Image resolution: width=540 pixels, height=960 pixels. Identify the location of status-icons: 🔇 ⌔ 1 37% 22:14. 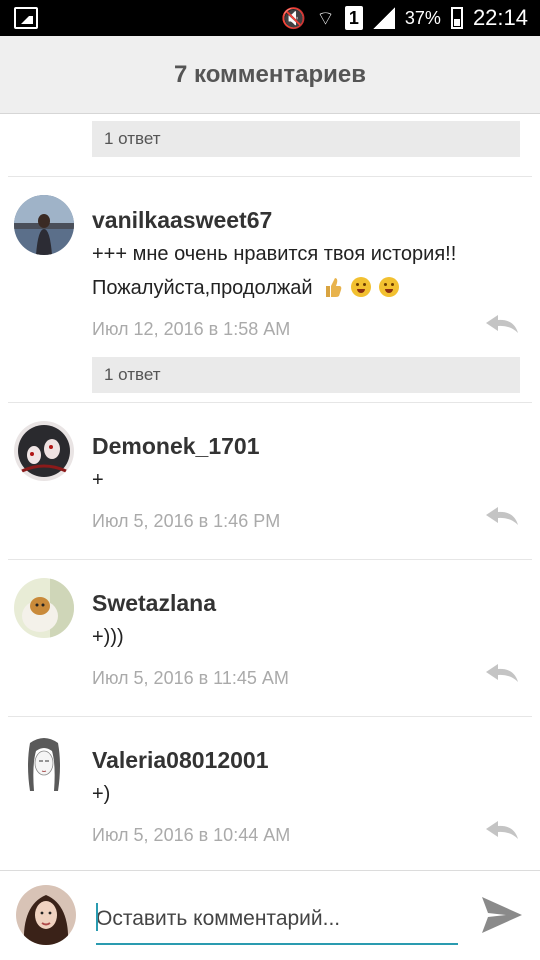
(404, 18).